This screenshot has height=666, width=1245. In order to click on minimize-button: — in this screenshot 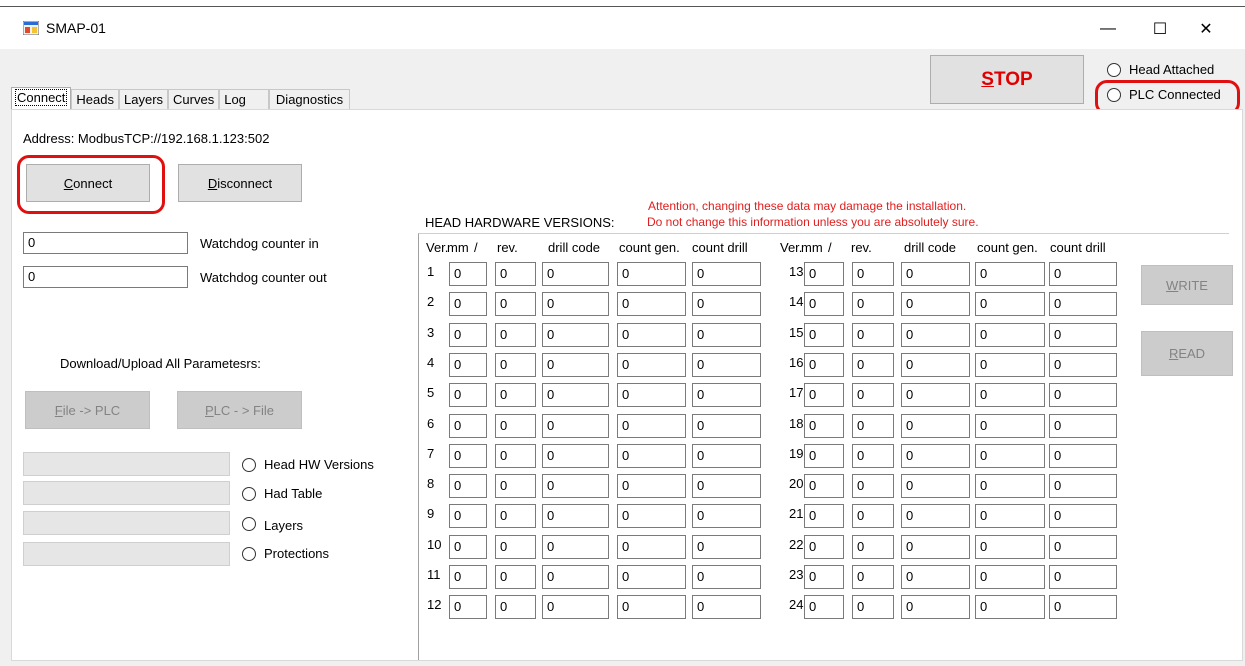, I will do `click(1108, 29)`.